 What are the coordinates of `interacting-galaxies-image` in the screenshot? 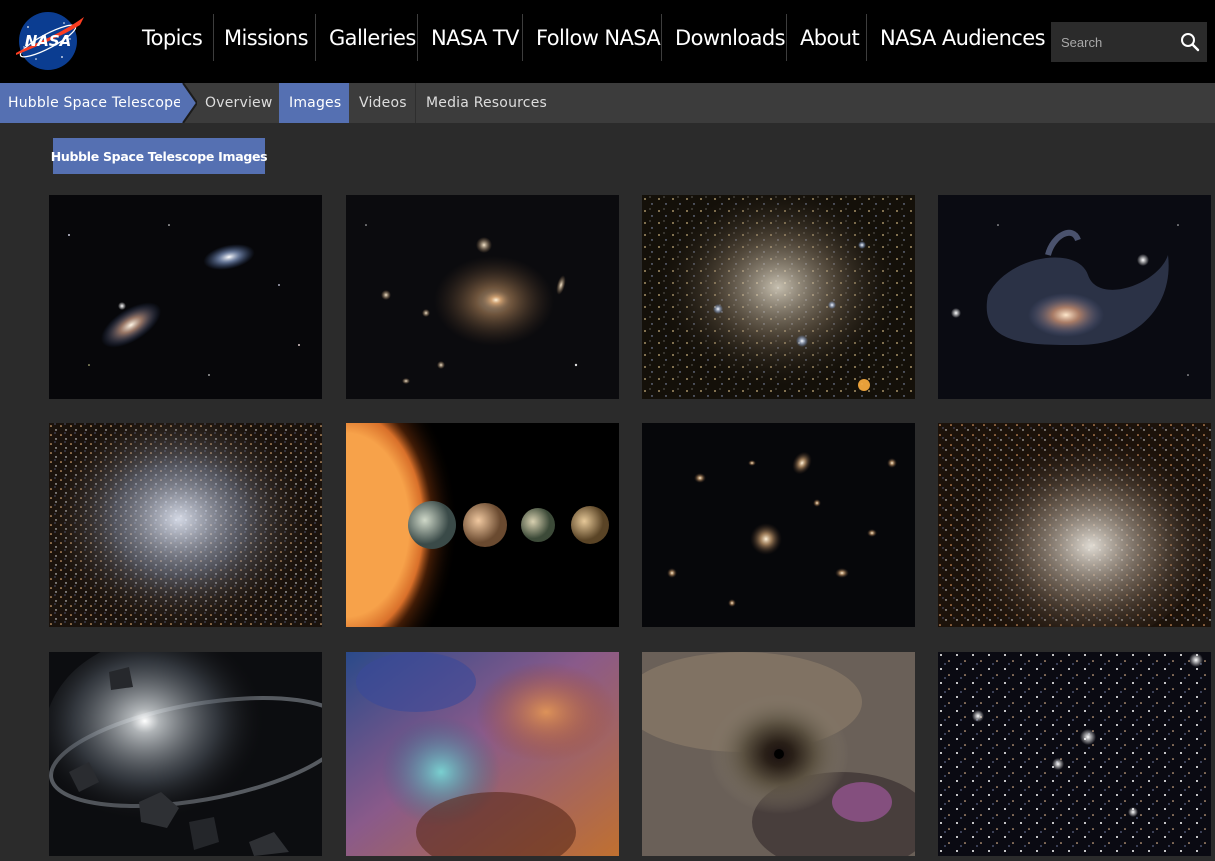 It's located at (1074, 297).